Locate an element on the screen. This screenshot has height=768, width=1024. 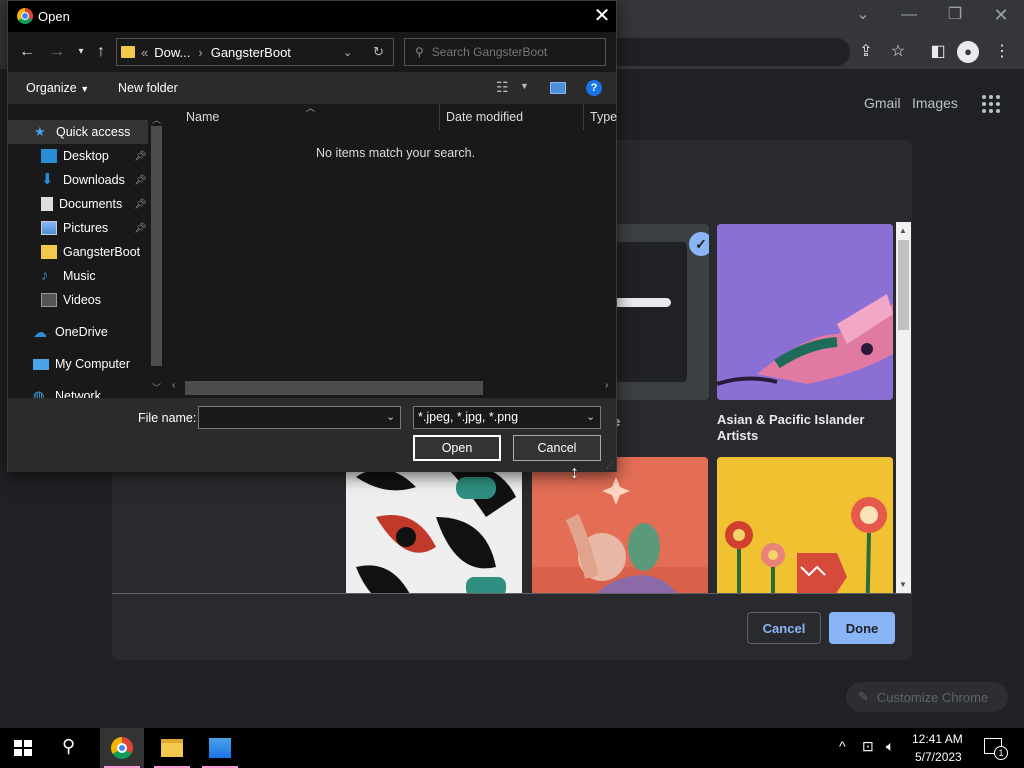
view-options-icon: ☷ is located at coordinates (502, 87).